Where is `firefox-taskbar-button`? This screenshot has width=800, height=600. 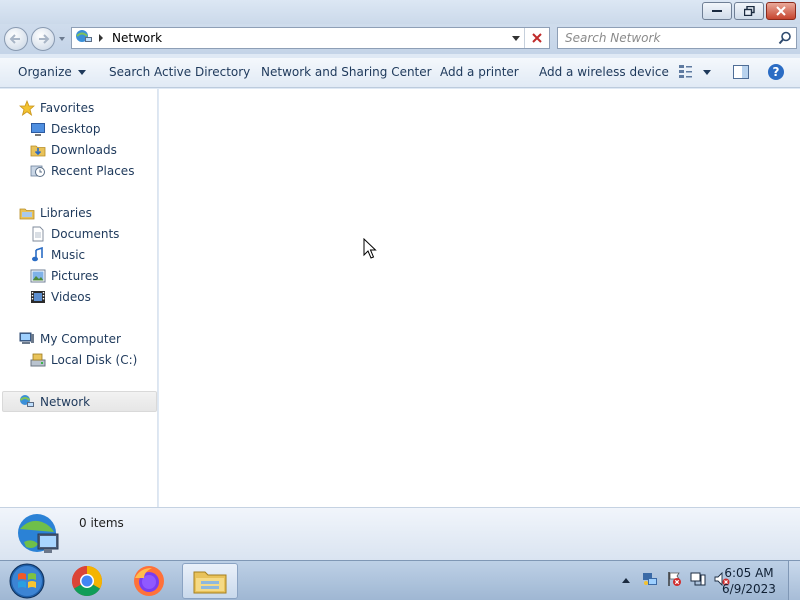
firefox-taskbar-button is located at coordinates (149, 581).